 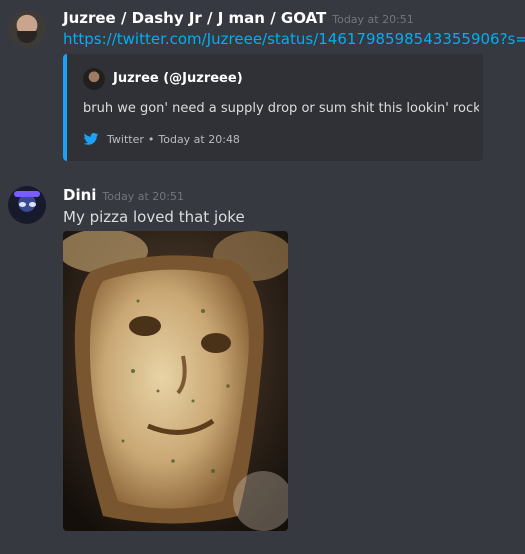 I want to click on twitter-icon, so click(x=91, y=138).